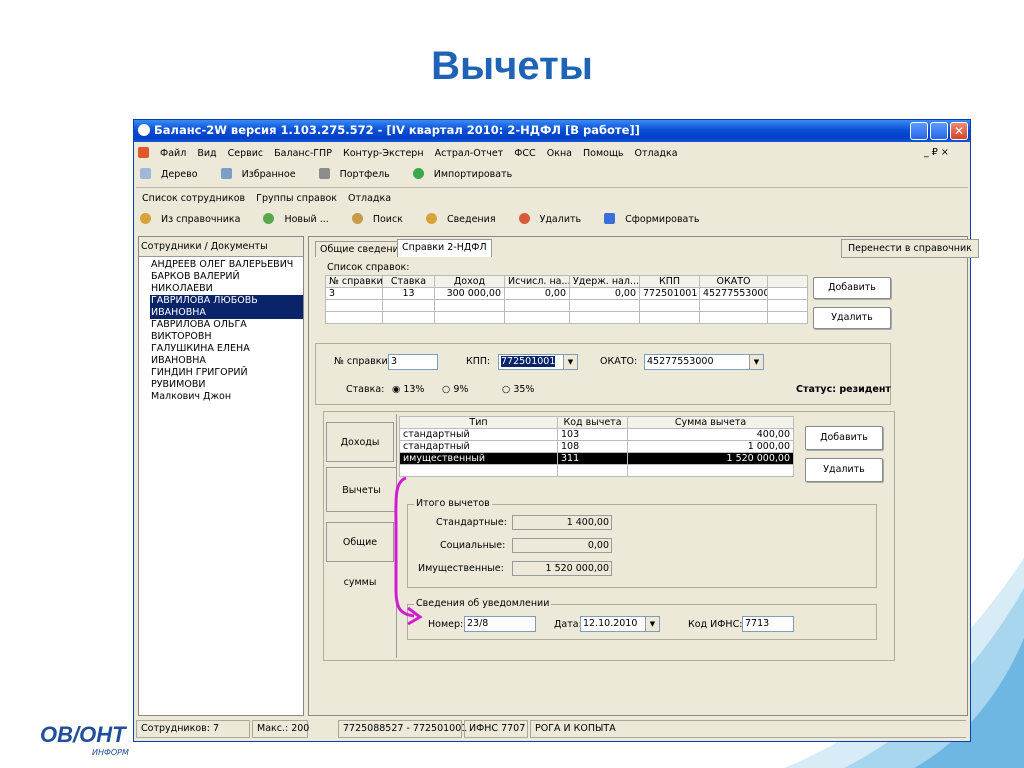  I want to click on logo-subtext: ИНФОРМ, so click(110, 752).